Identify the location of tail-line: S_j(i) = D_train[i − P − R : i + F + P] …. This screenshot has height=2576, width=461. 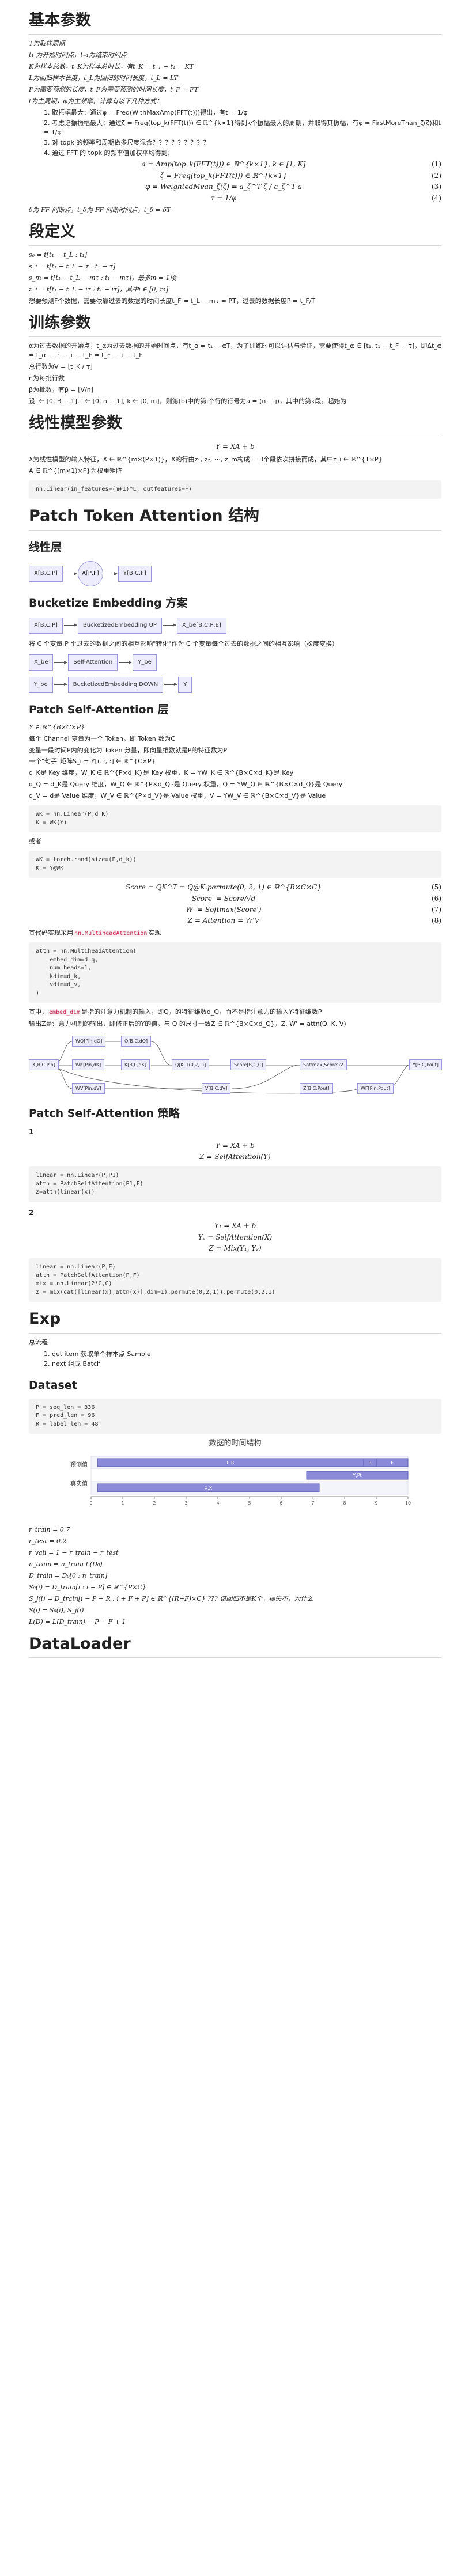
(171, 1598).